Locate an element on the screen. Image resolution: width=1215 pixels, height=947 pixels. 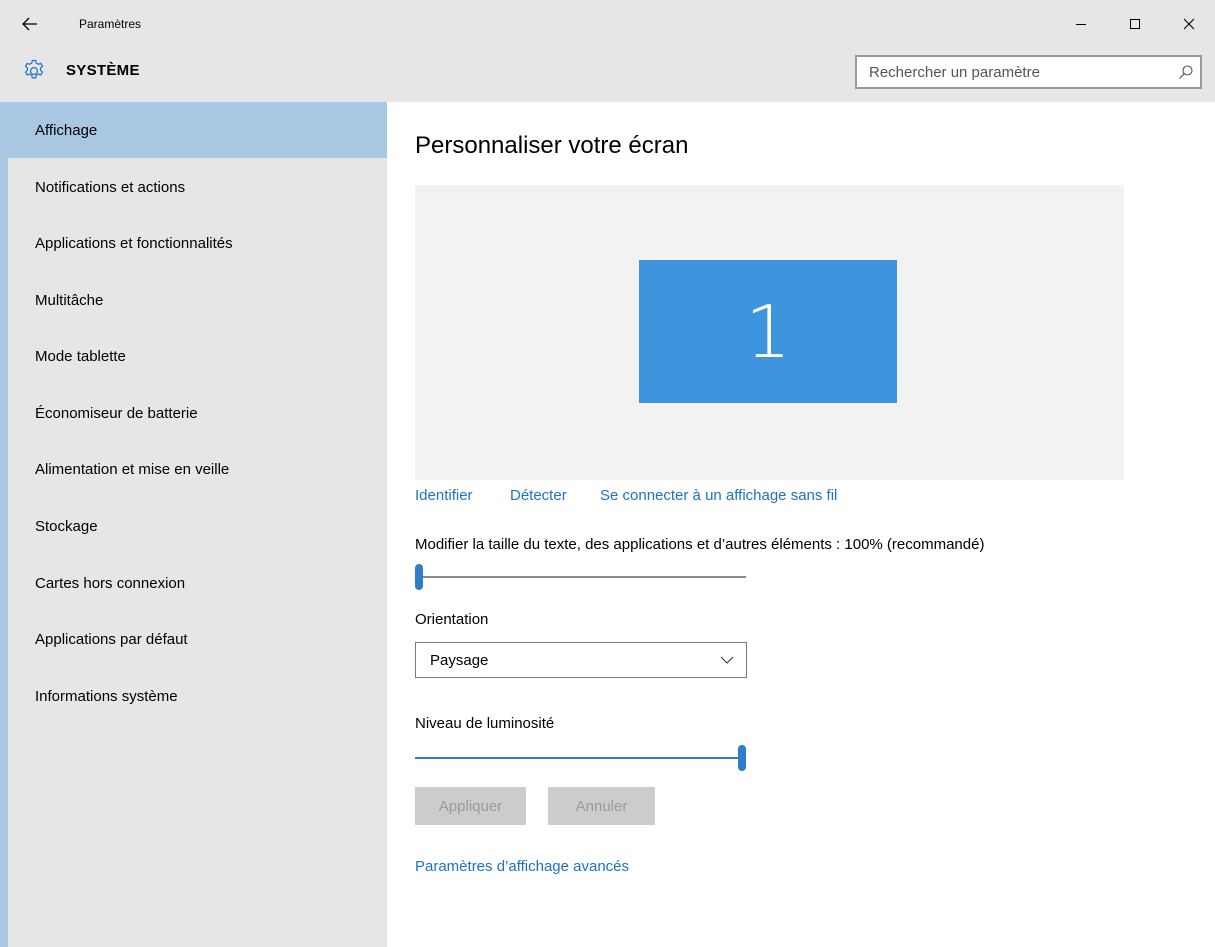
sidebar-edge is located at coordinates (4, 524).